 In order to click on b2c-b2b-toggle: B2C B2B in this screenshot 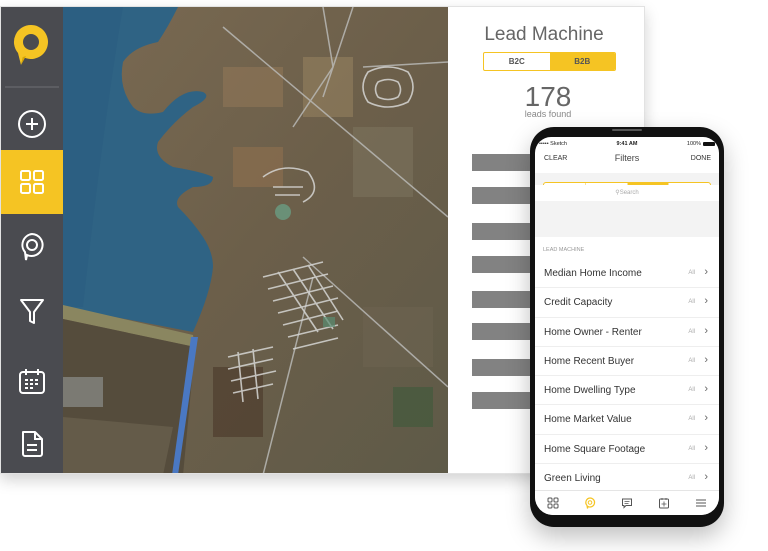, I will do `click(549, 61)`.